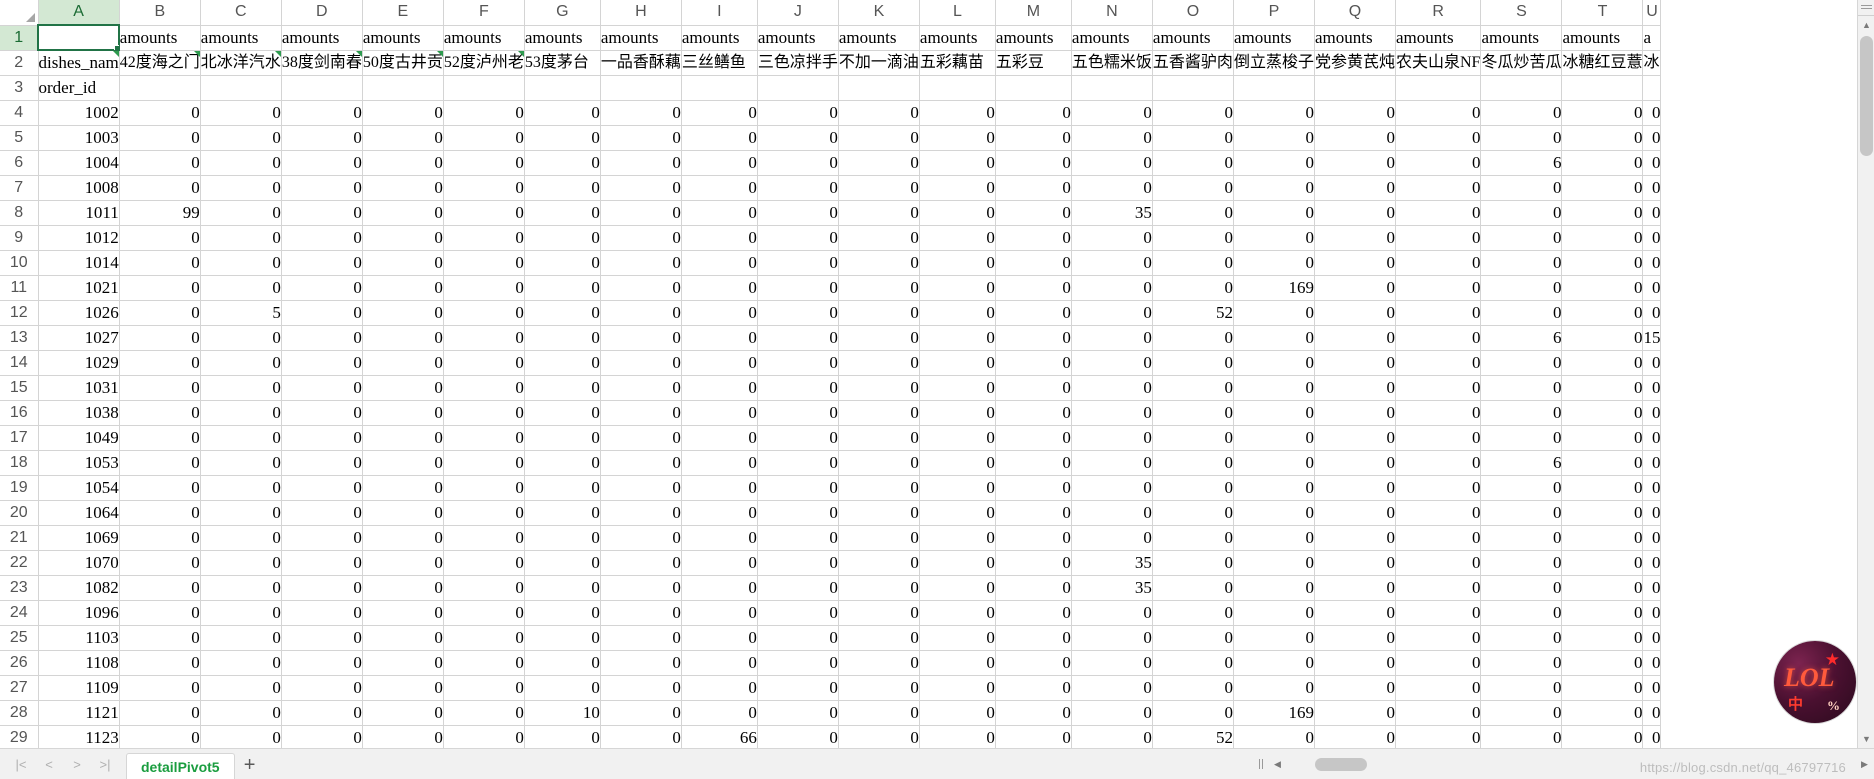  Describe the element at coordinates (1193, 13) in the screenshot. I see `column-header-o: O` at that location.